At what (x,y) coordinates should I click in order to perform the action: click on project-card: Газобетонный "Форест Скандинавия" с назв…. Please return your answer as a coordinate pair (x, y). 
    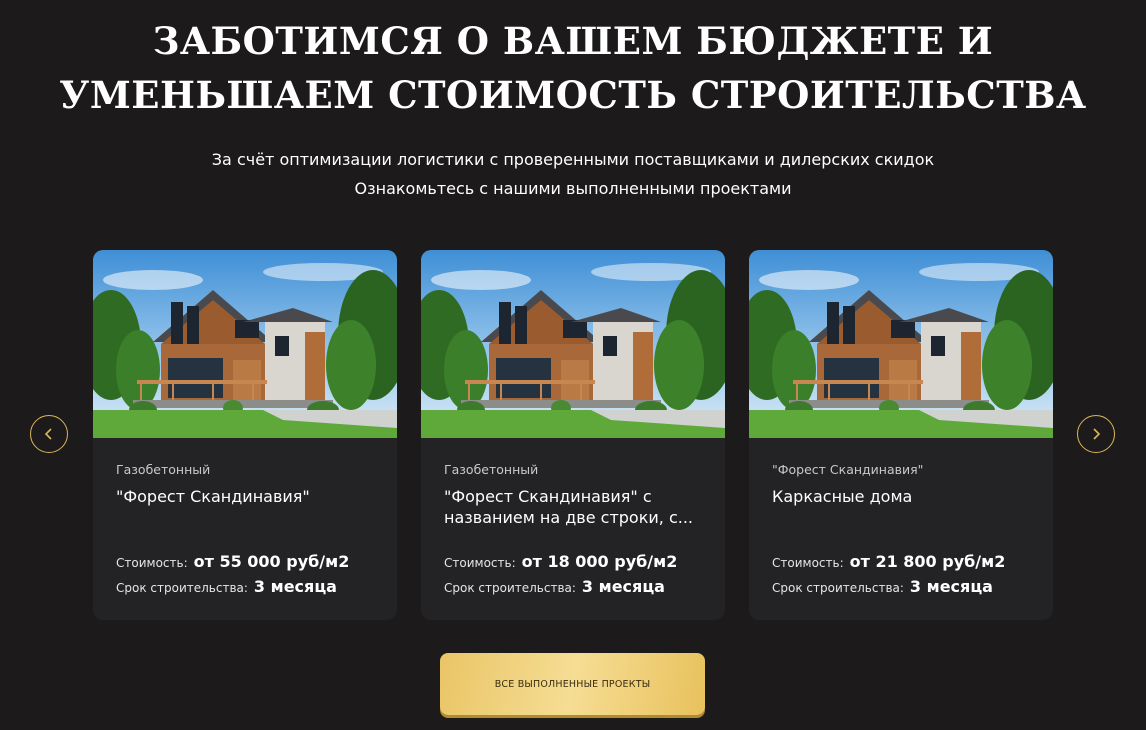
    Looking at the image, I should click on (573, 435).